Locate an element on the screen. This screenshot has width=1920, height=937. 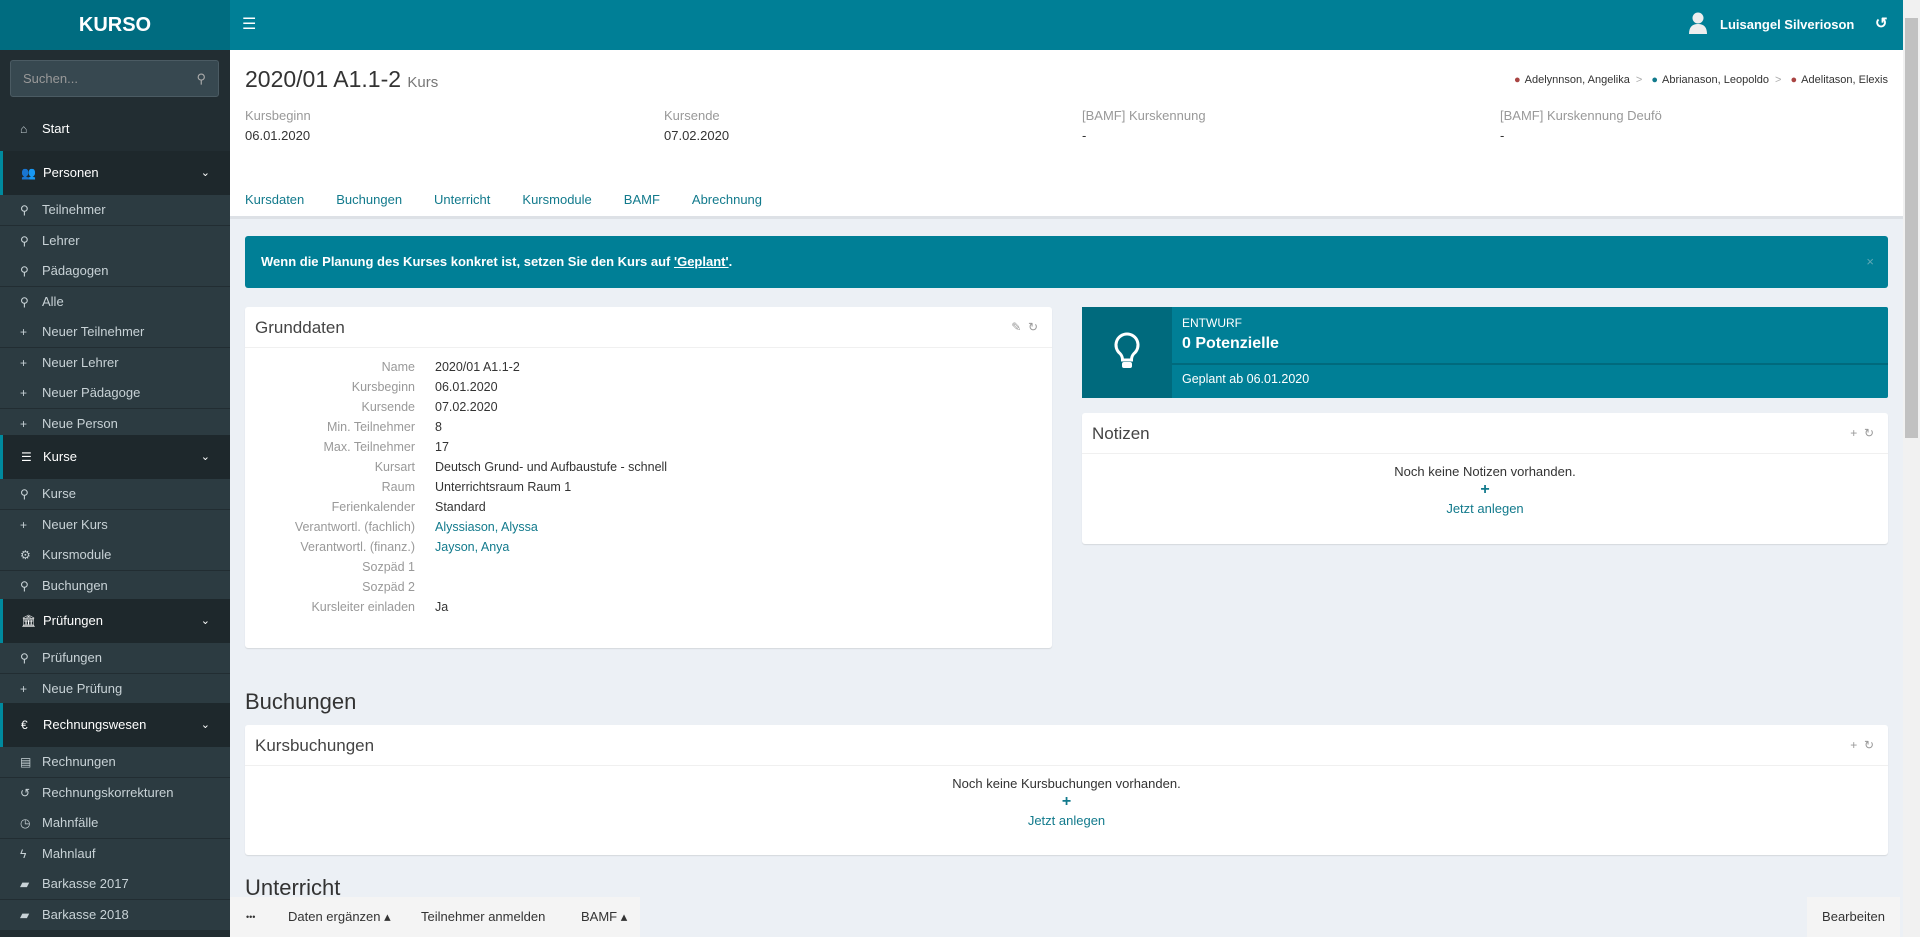
bamf-button: BAMF ▴ is located at coordinates (604, 917).